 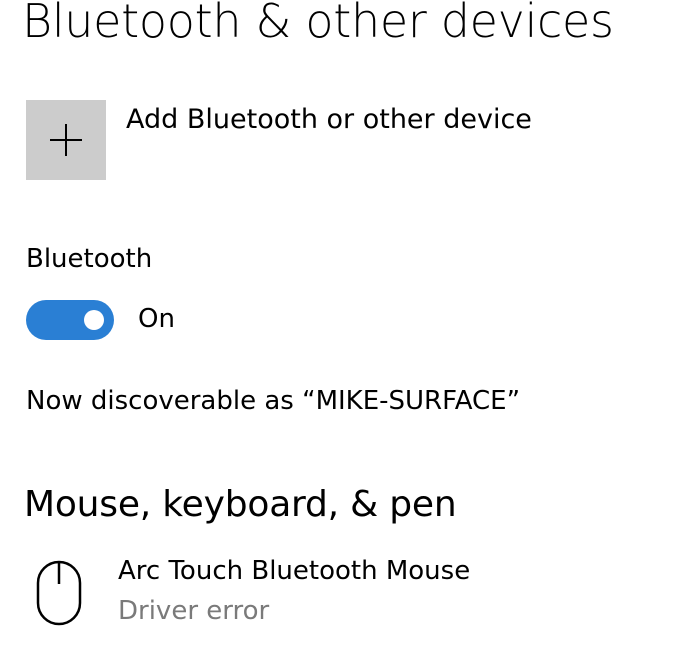 What do you see at coordinates (334, 592) in the screenshot?
I see `device-item-arc-touch-mouse: Arc Touch Bluetooth Mouse Driver error` at bounding box center [334, 592].